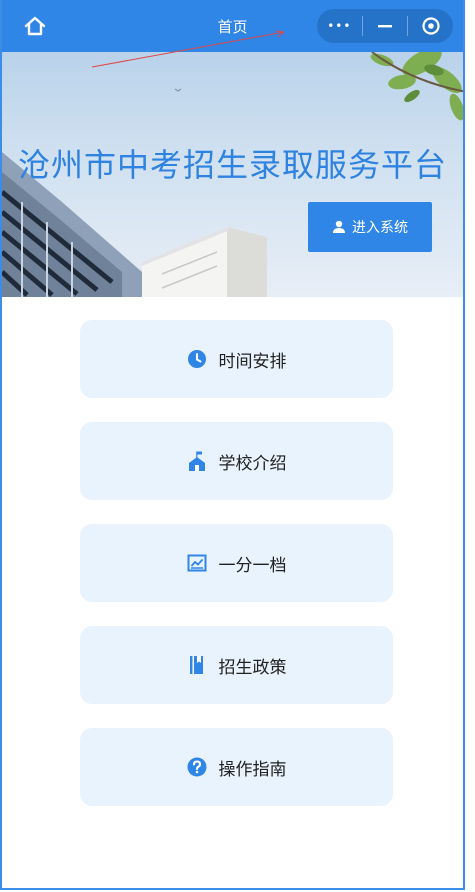 The height and width of the screenshot is (892, 475). What do you see at coordinates (197, 665) in the screenshot?
I see `book-icon` at bounding box center [197, 665].